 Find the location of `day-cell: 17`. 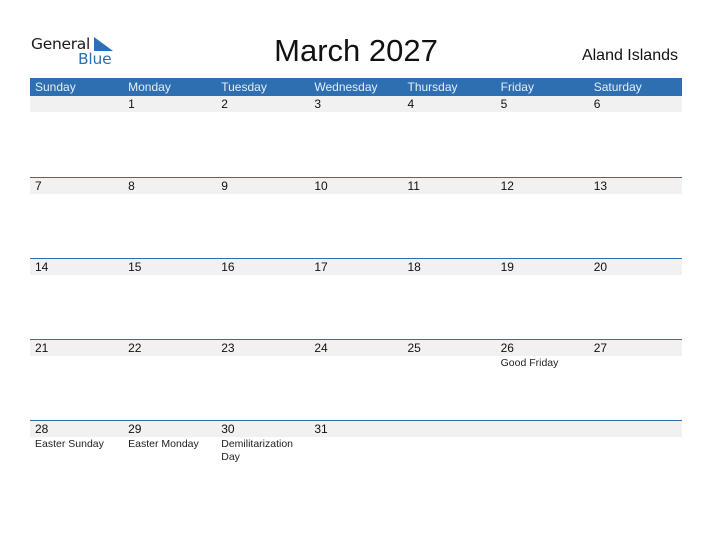

day-cell: 17 is located at coordinates (355, 267).